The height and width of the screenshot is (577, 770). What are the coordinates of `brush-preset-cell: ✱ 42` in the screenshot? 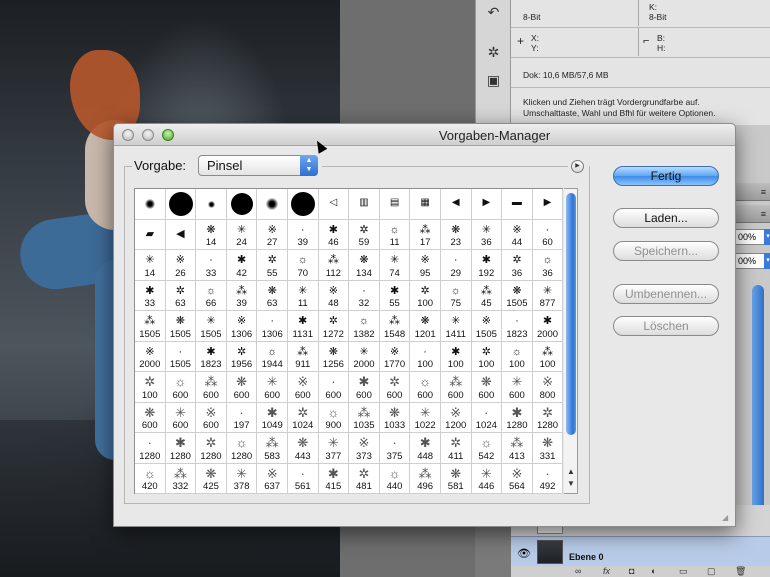 It's located at (242, 265).